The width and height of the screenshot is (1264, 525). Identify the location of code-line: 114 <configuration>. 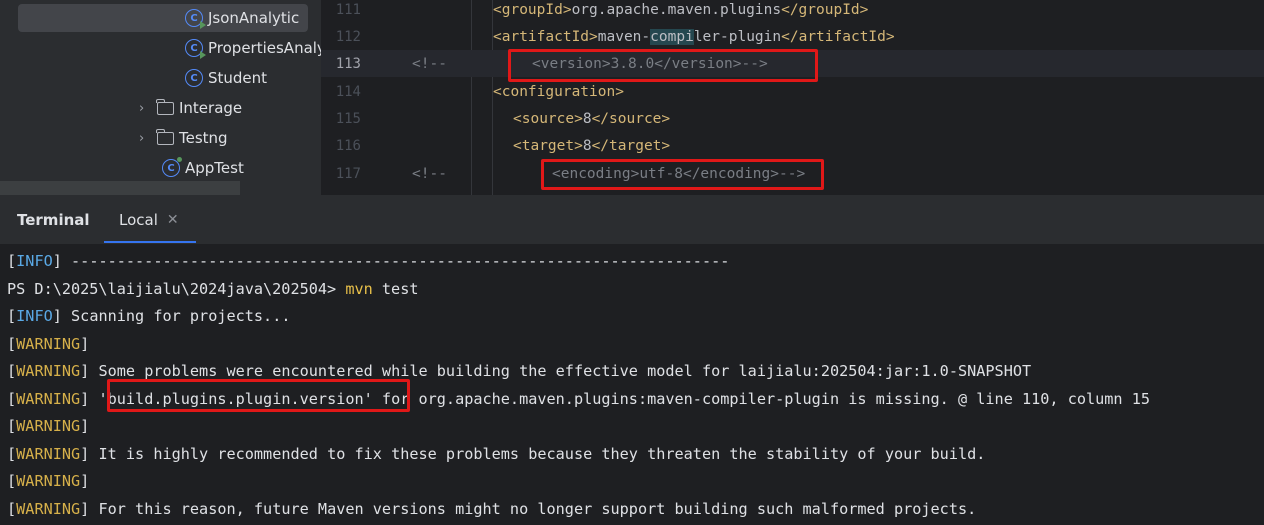
(792, 91).